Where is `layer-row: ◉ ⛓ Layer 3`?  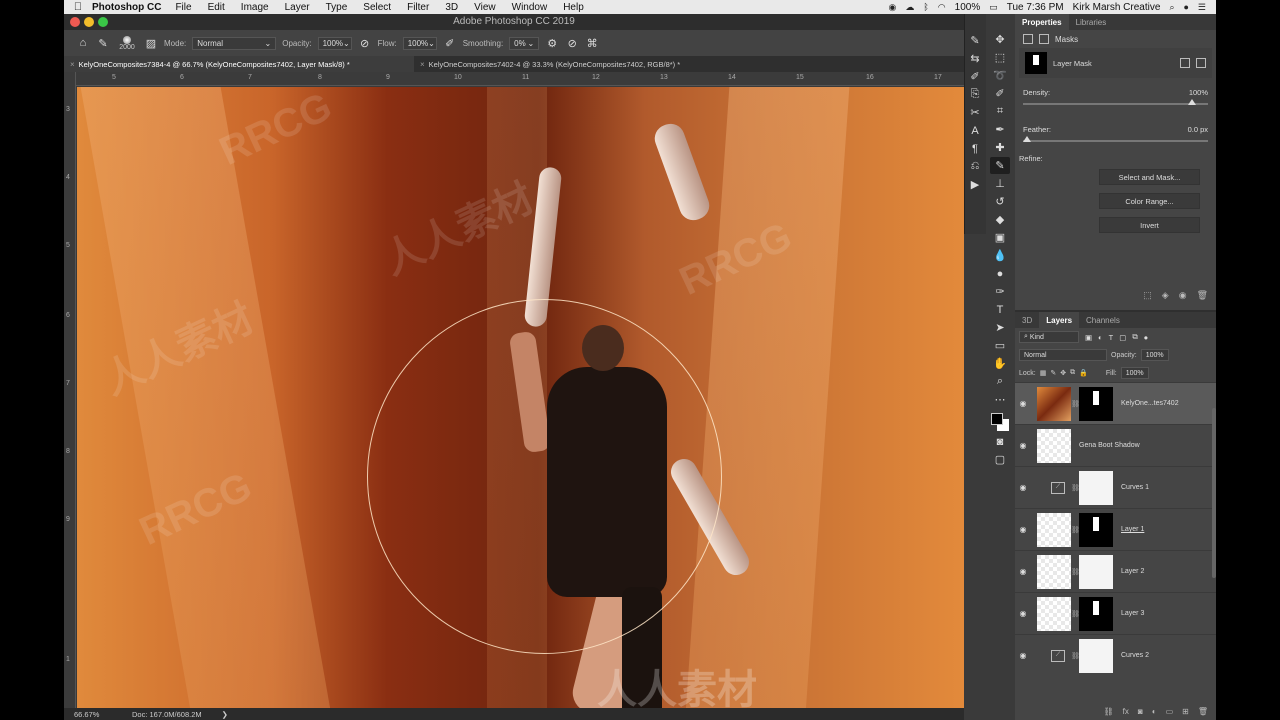 layer-row: ◉ ⛓ Layer 3 is located at coordinates (1115, 613).